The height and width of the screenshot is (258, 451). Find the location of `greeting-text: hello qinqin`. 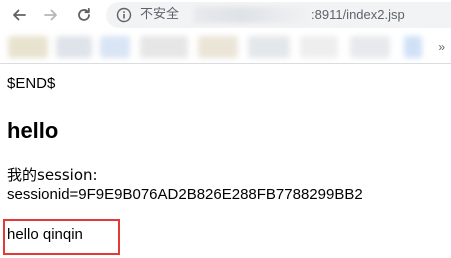

greeting-text: hello qinqin is located at coordinates (45, 234).